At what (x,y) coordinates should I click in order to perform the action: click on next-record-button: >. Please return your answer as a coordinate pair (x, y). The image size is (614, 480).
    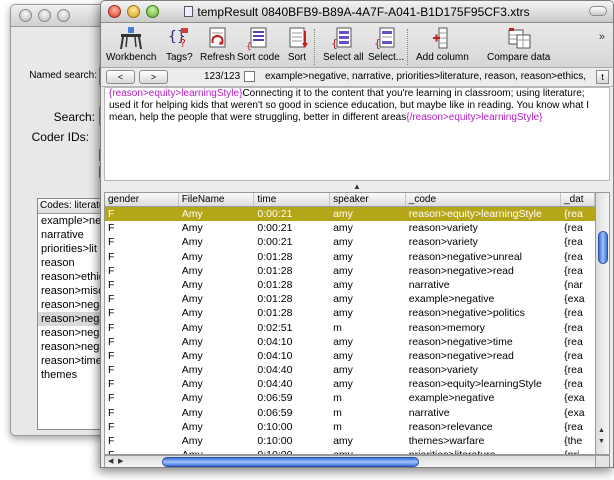
    Looking at the image, I should click on (153, 77).